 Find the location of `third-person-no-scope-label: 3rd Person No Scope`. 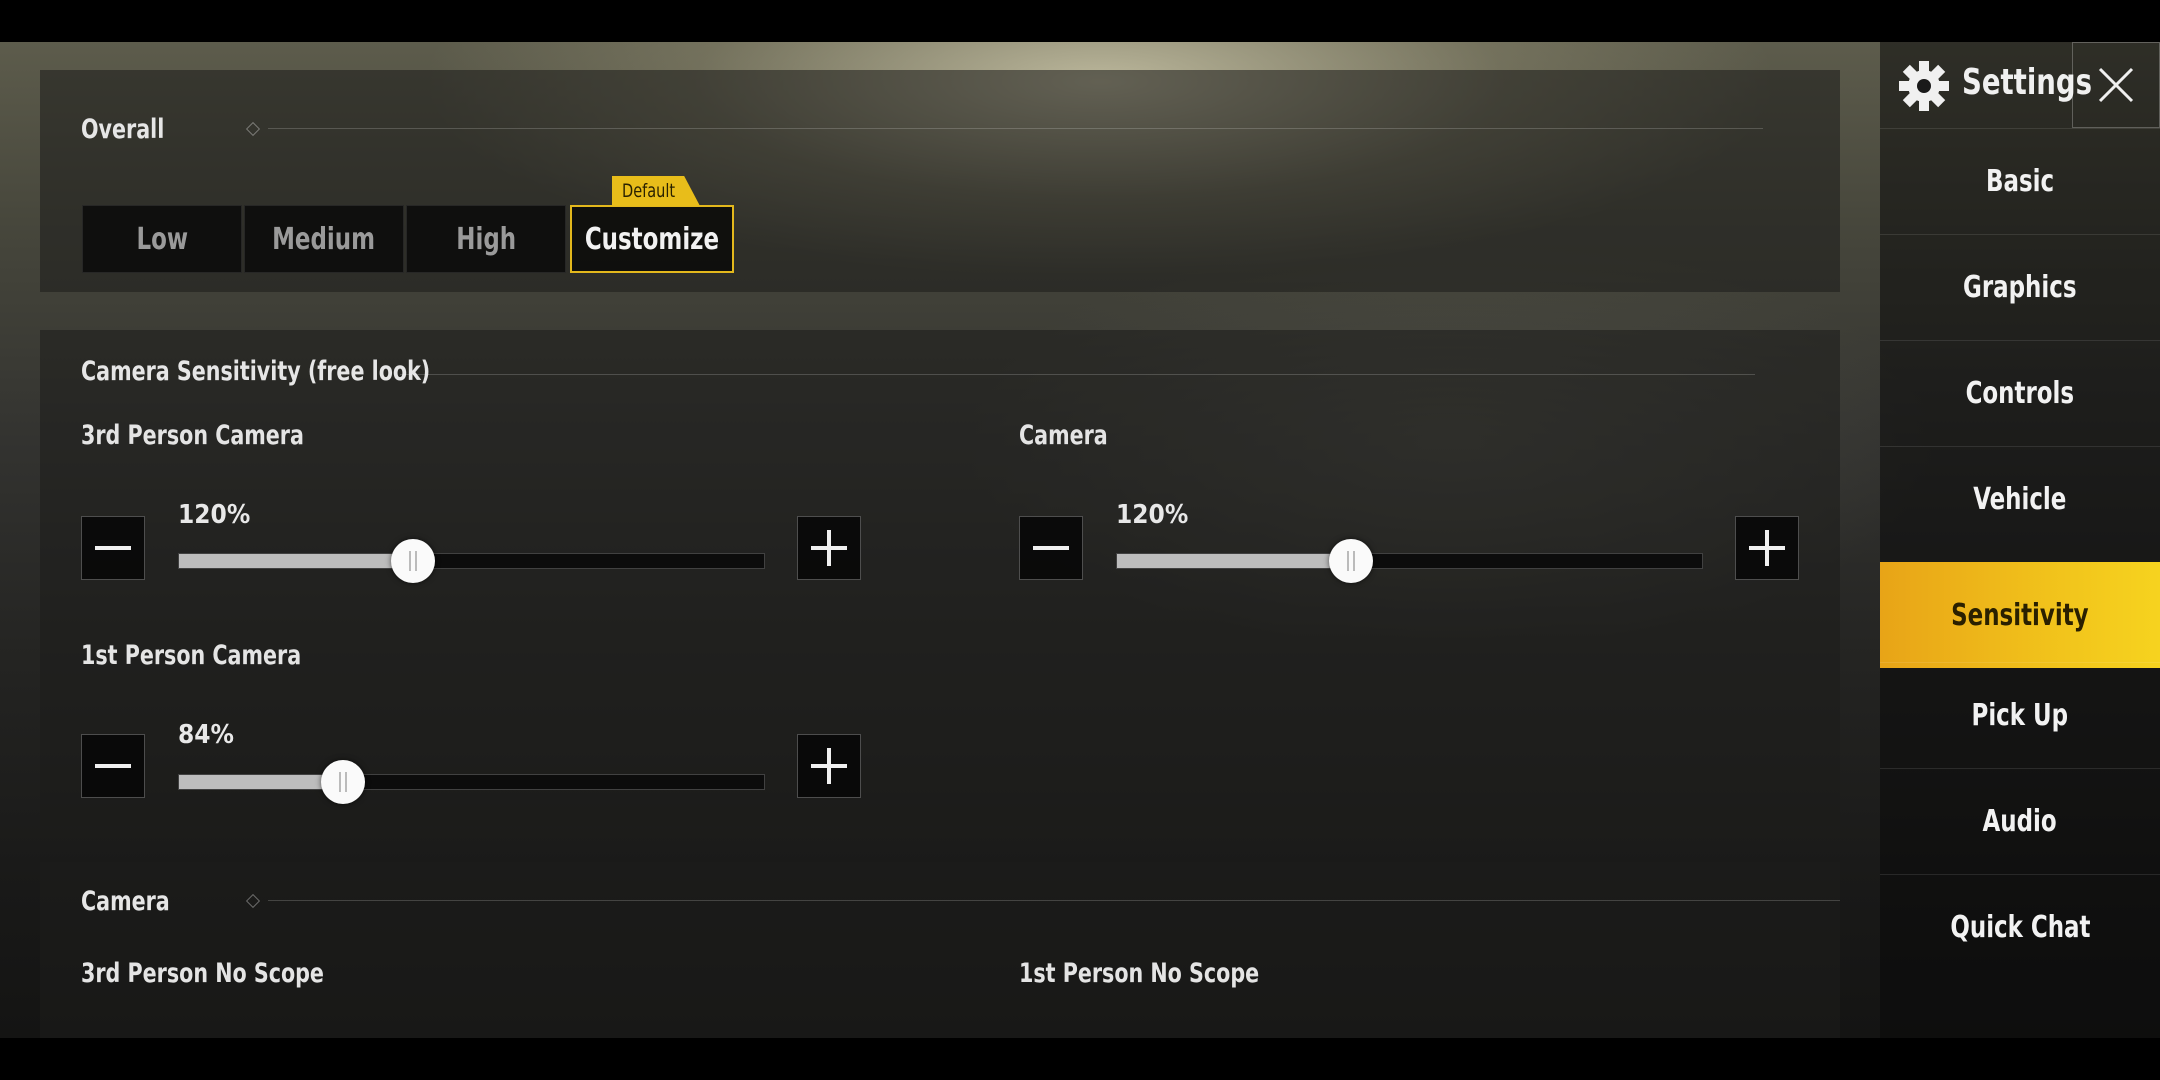

third-person-no-scope-label: 3rd Person No Scope is located at coordinates (202, 973).